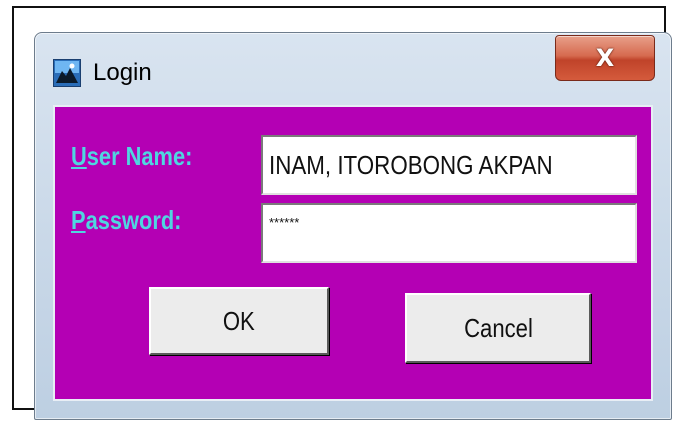 This screenshot has width=680, height=424. I want to click on user-name-mnemonic: U, so click(79, 156).